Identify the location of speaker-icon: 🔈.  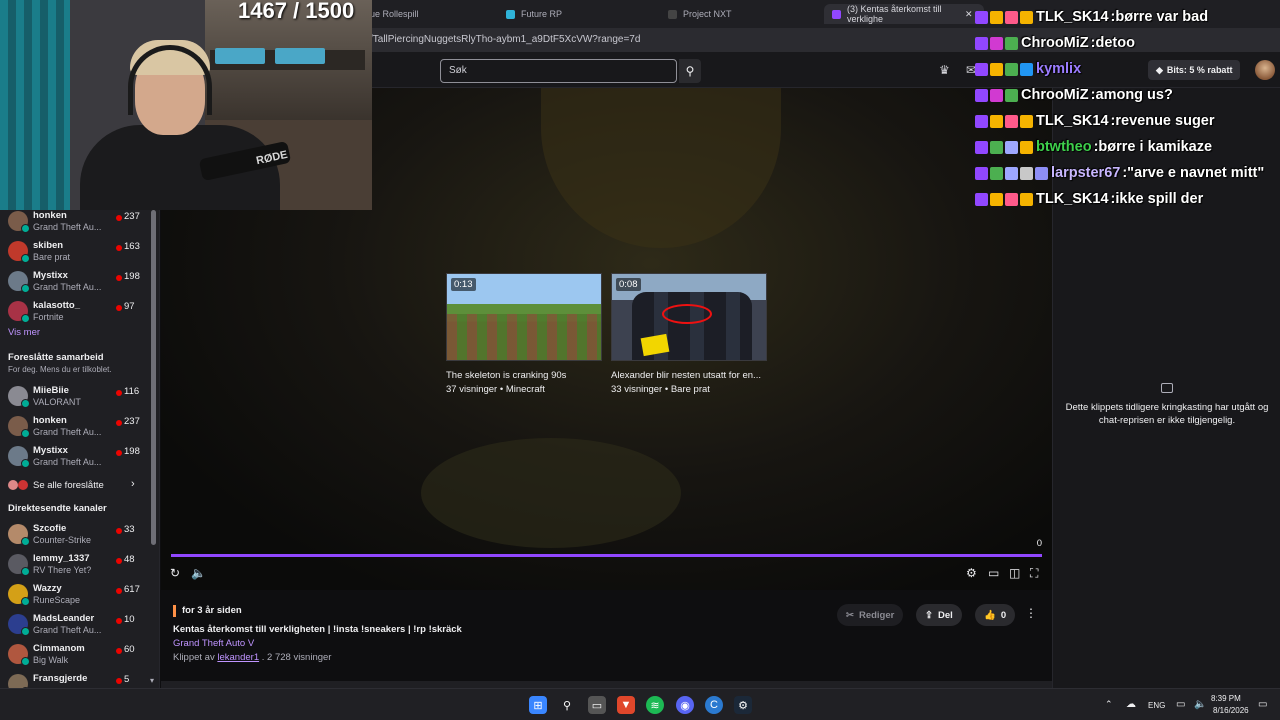
(1200, 704).